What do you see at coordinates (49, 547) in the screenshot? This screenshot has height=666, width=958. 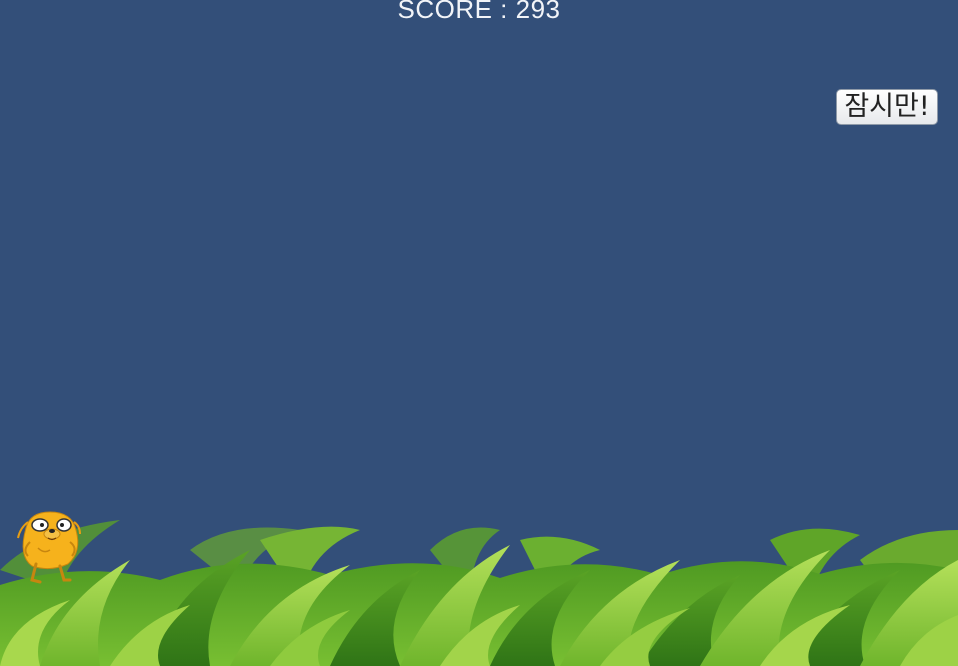 I see `jake-dog-character-icon` at bounding box center [49, 547].